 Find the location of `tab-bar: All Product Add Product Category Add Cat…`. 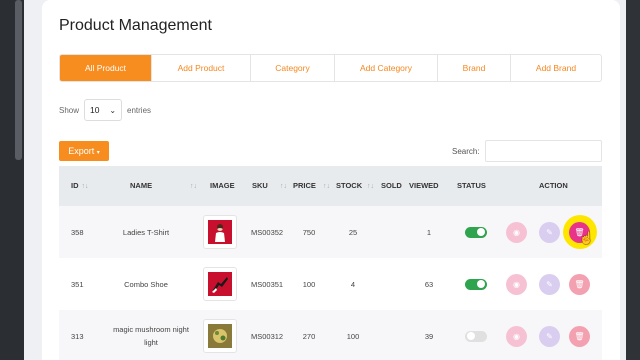

tab-bar: All Product Add Product Category Add Cat… is located at coordinates (330, 68).